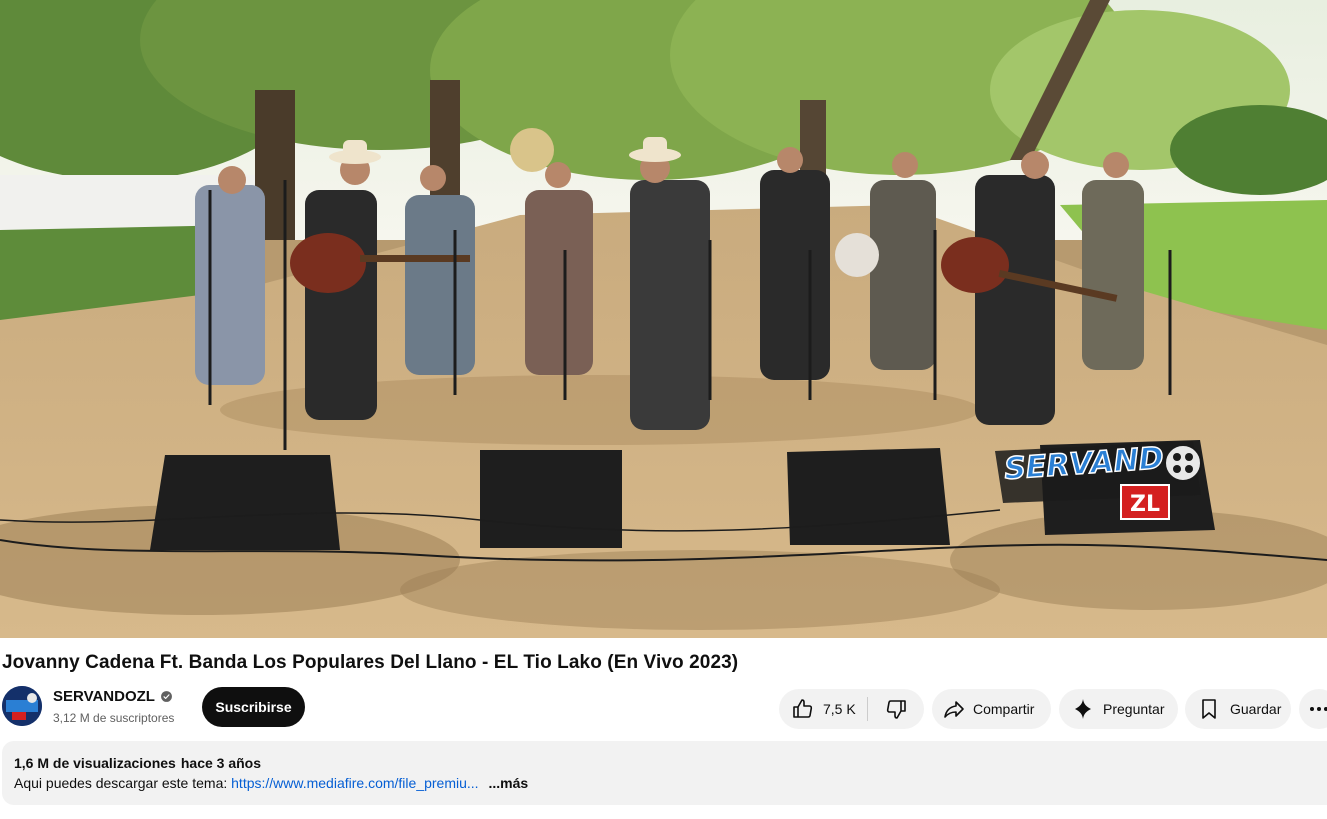 This screenshot has height=819, width=1327. I want to click on share-button: Compartir, so click(991, 709).